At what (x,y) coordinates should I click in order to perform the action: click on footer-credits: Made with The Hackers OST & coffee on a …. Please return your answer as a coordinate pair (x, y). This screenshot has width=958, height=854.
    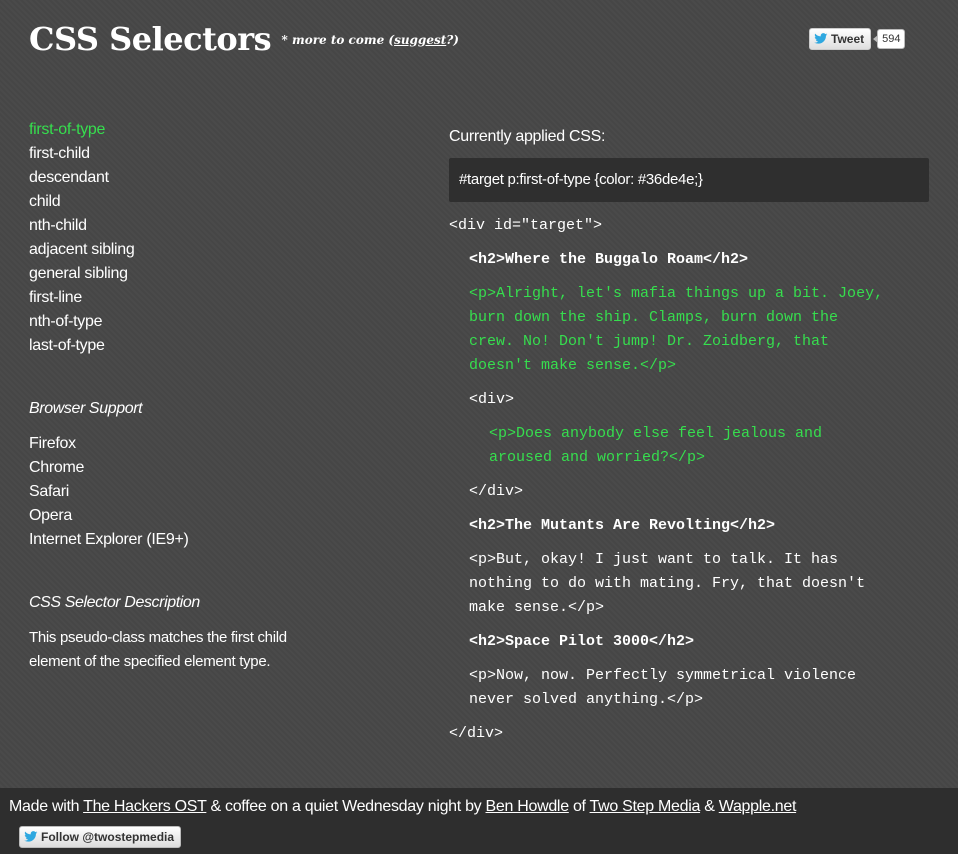
    Looking at the image, I should click on (403, 806).